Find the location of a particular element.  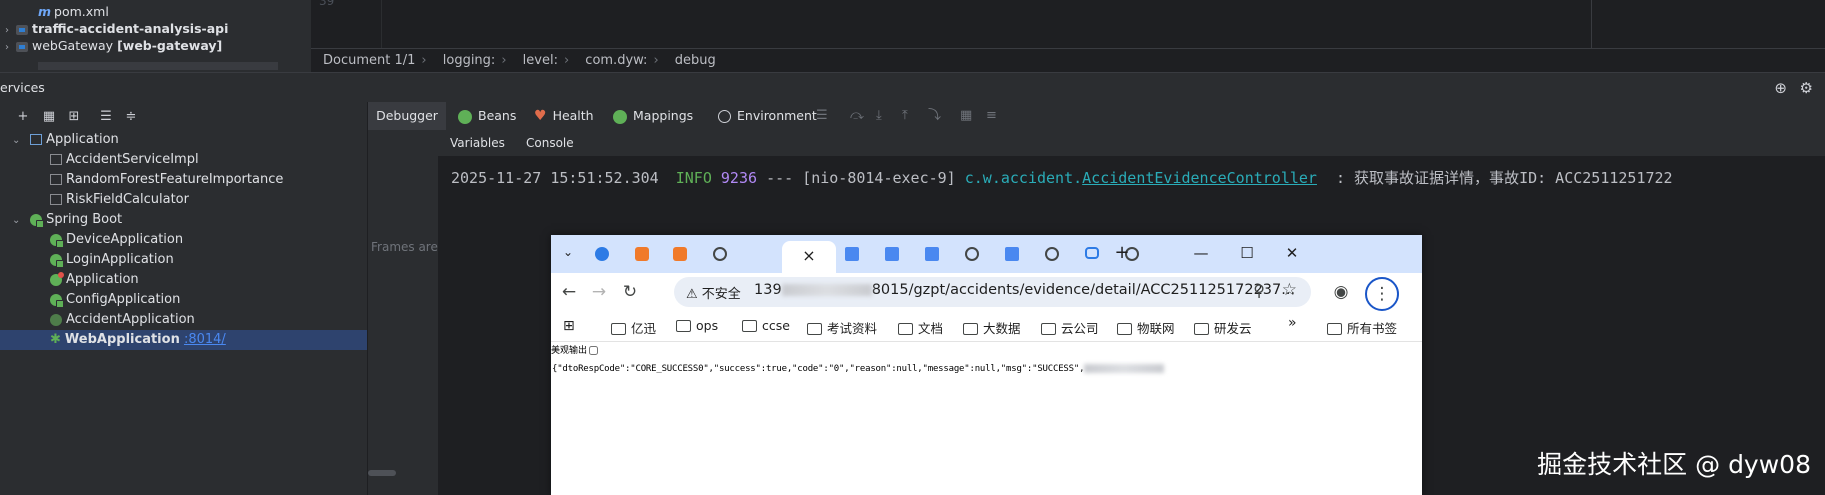

bookmark-folder: 文档 is located at coordinates (920, 327).